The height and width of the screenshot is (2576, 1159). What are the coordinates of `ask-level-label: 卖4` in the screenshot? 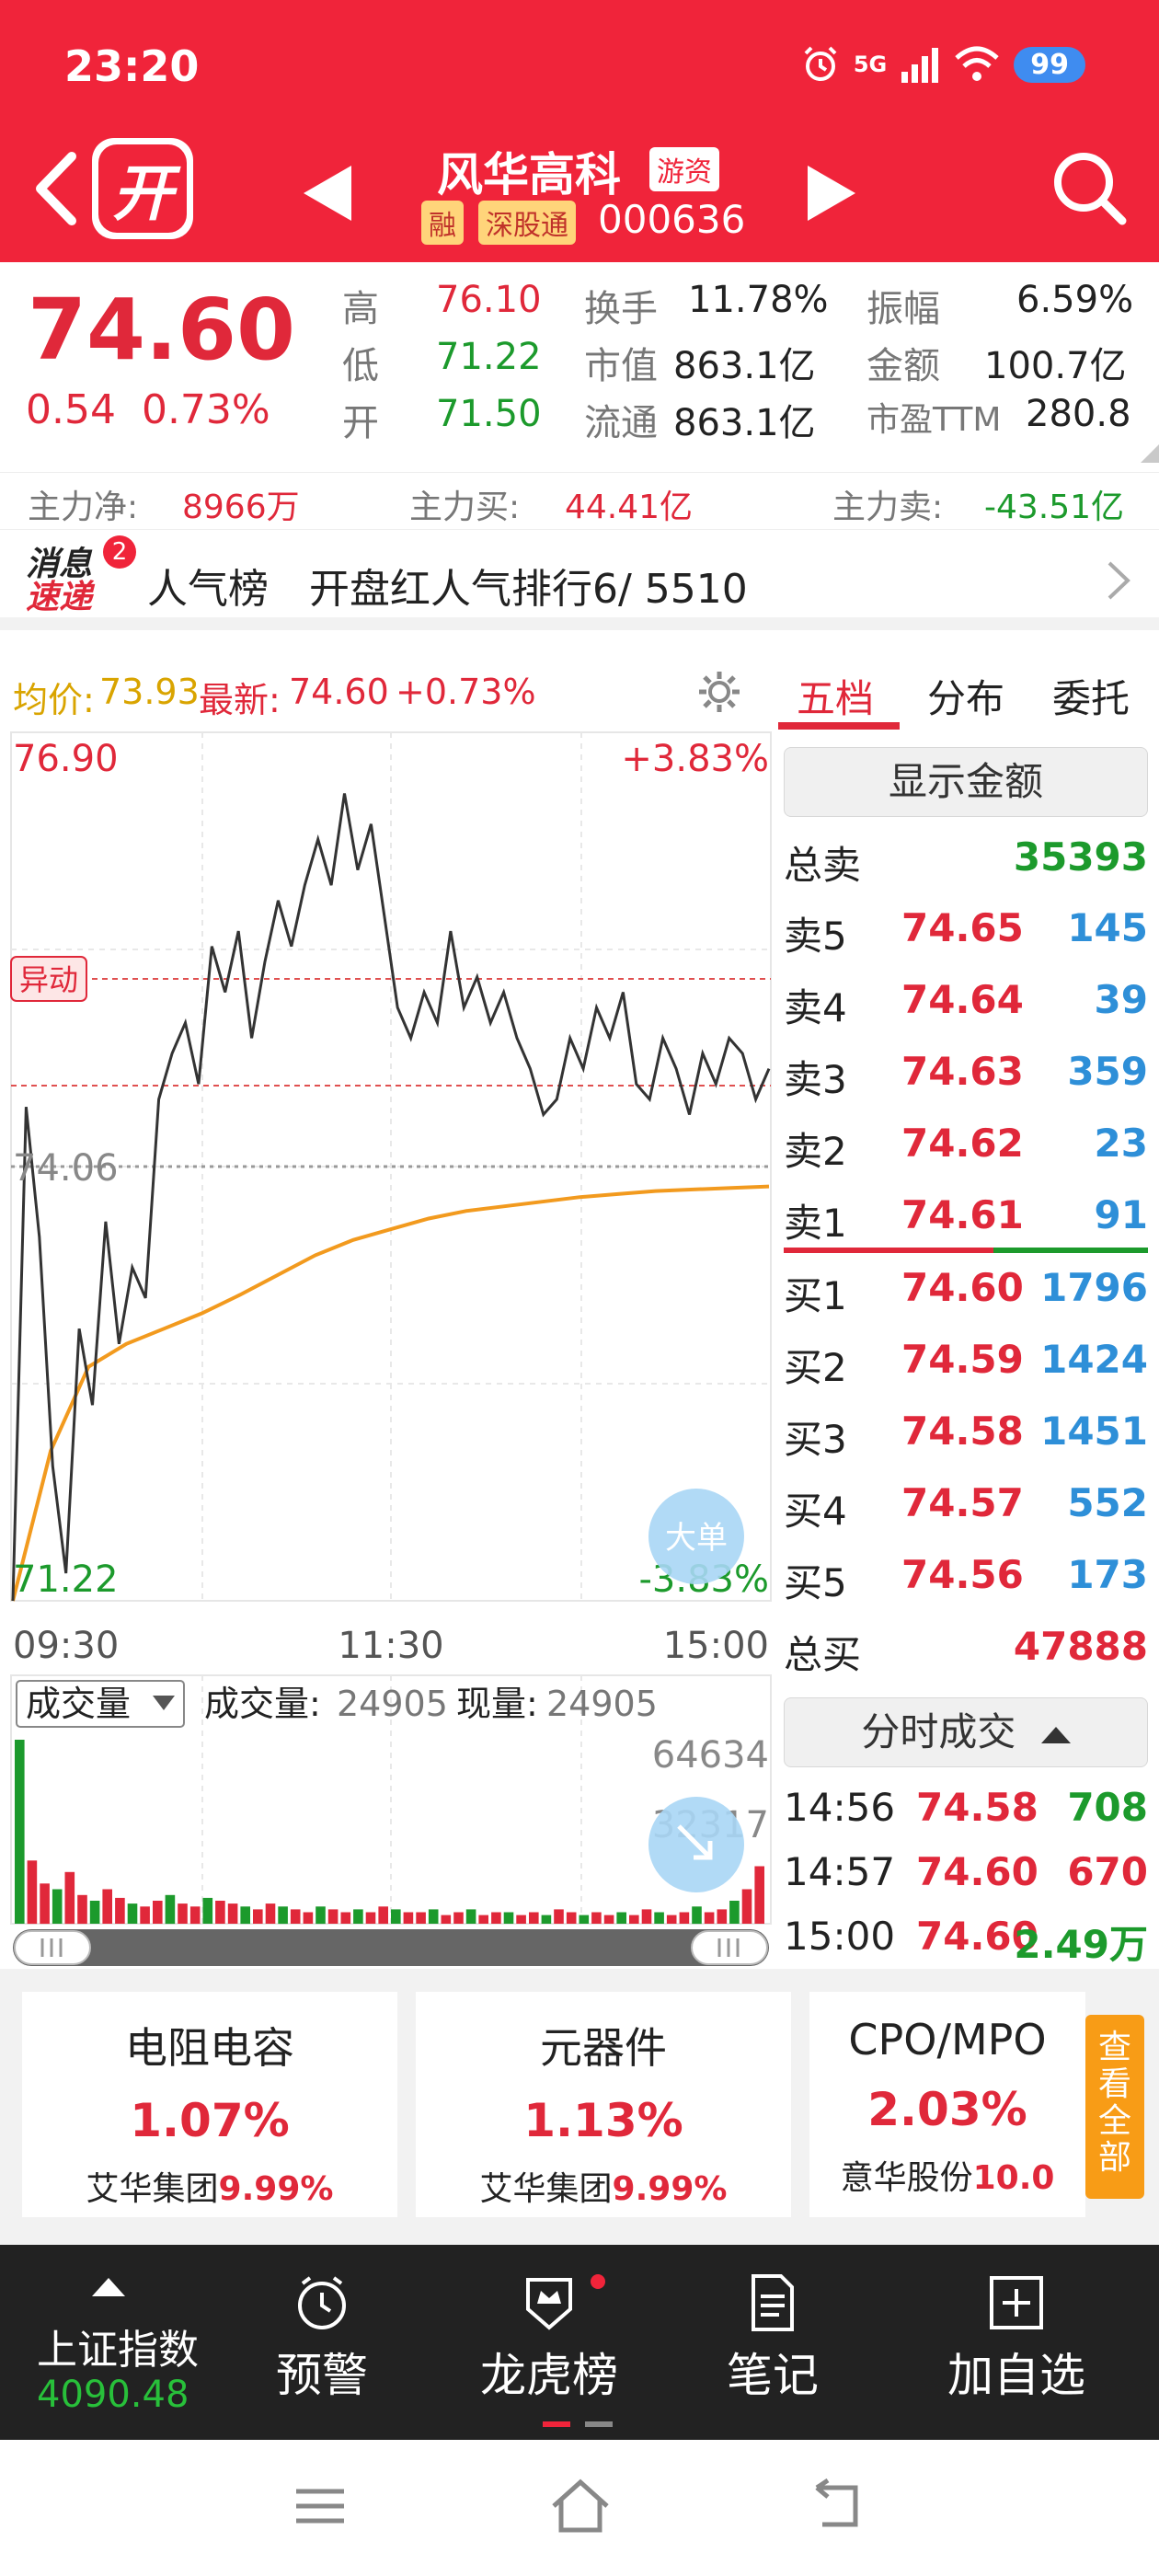 It's located at (815, 1007).